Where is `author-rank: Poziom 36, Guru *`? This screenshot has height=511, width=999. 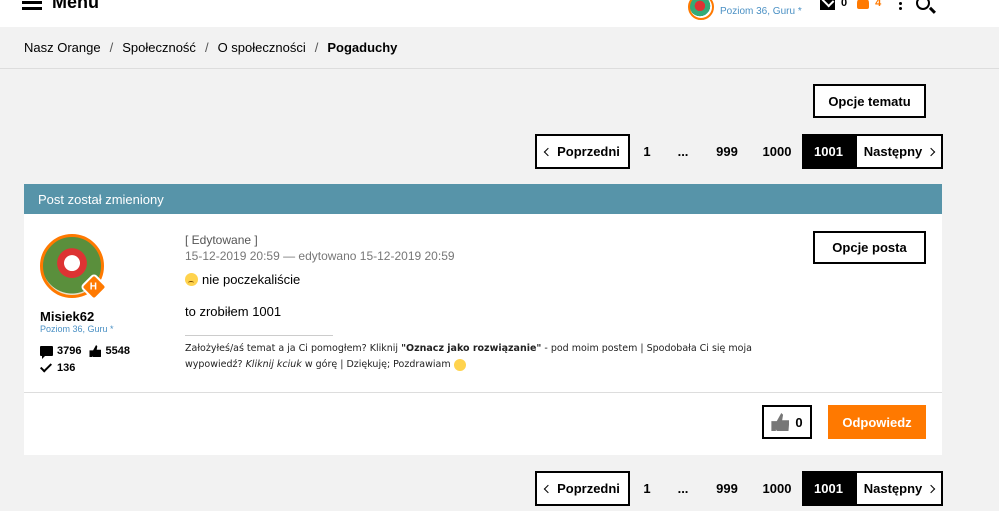 author-rank: Poziom 36, Guru * is located at coordinates (77, 329).